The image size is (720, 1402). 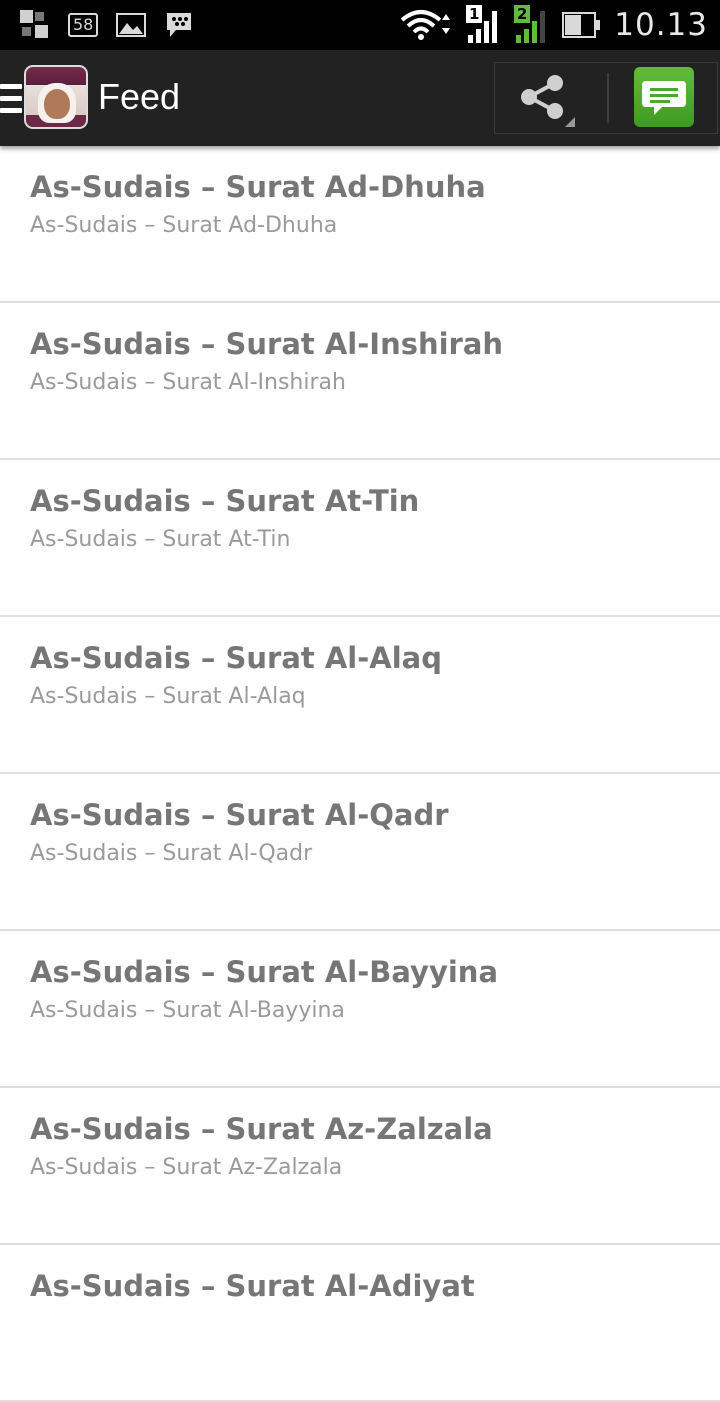 I want to click on page-title: Feed, so click(x=139, y=96).